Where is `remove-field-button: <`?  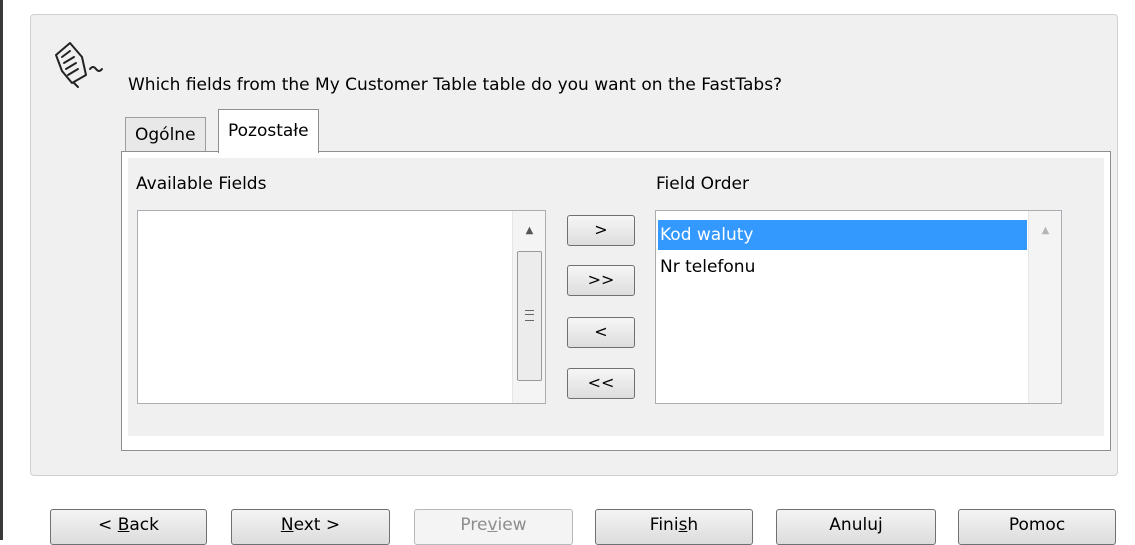
remove-field-button: < is located at coordinates (601, 332).